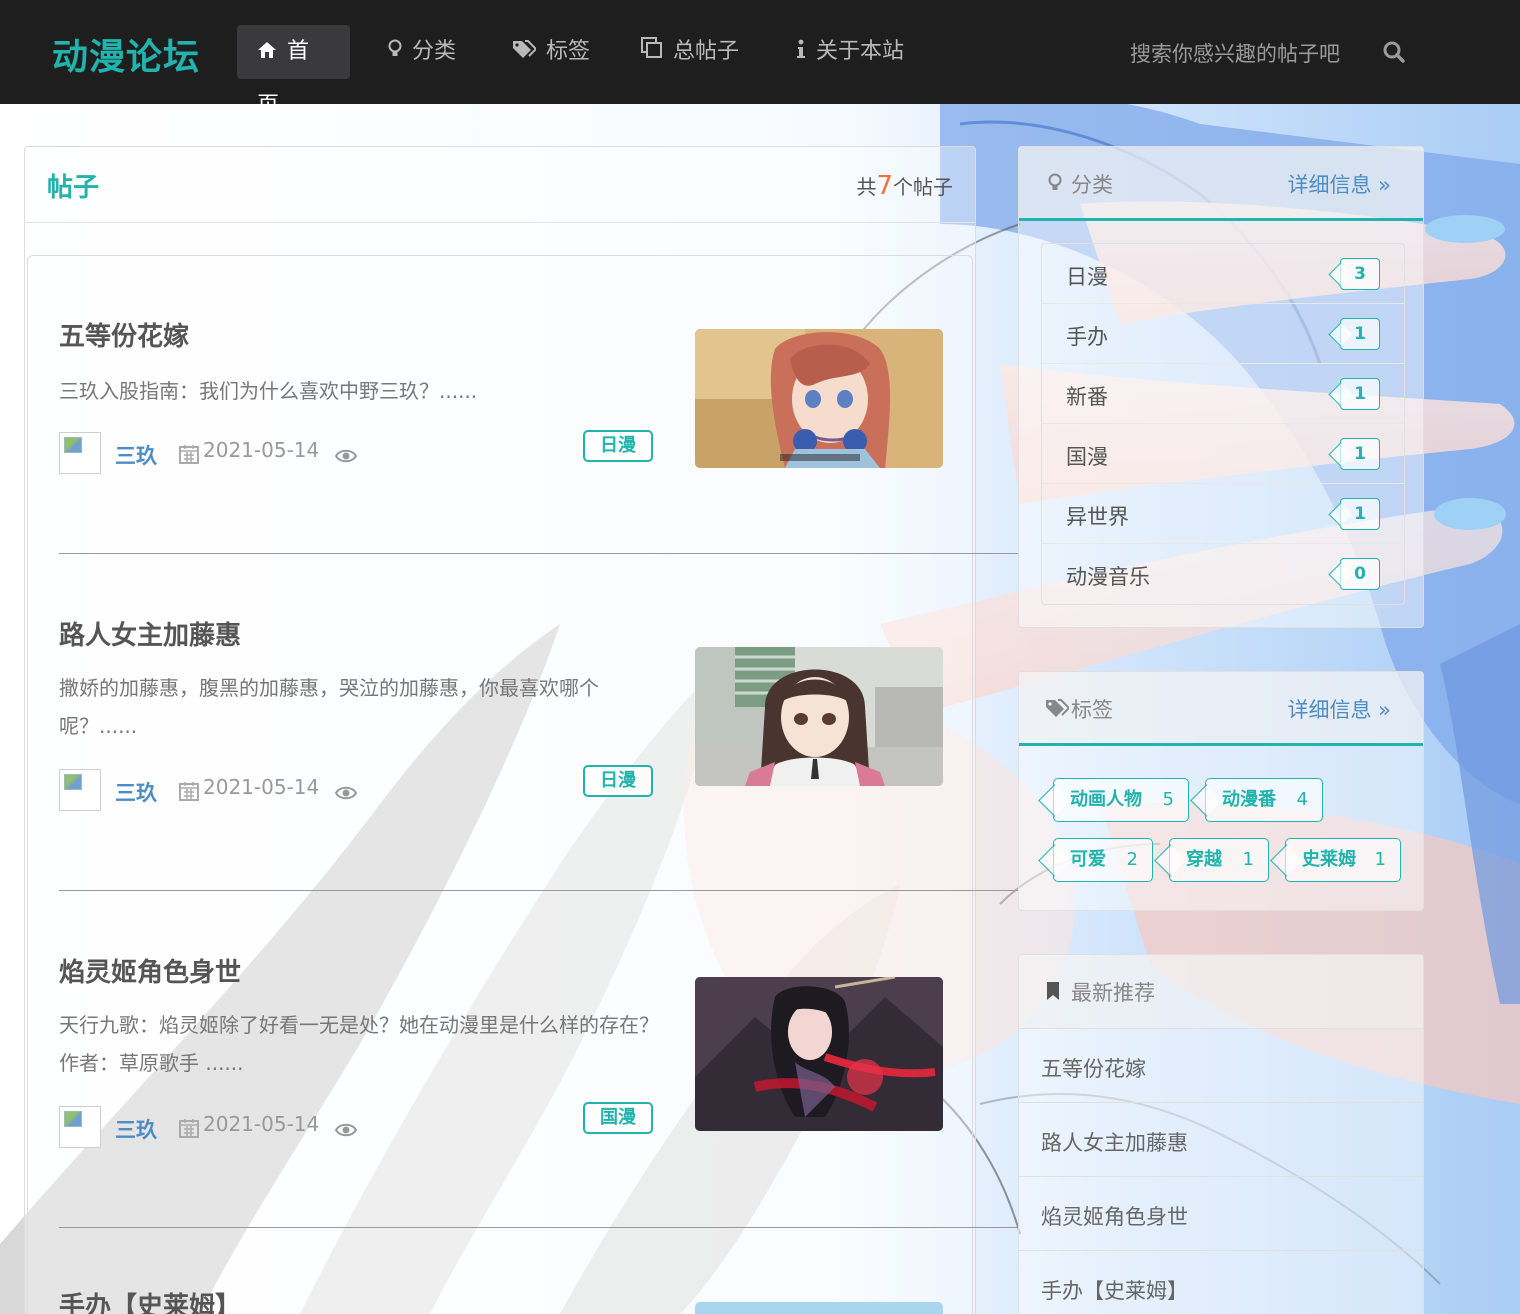 The height and width of the screenshot is (1314, 1520). What do you see at coordinates (434, 51) in the screenshot?
I see `nav-categories-label: 分类` at bounding box center [434, 51].